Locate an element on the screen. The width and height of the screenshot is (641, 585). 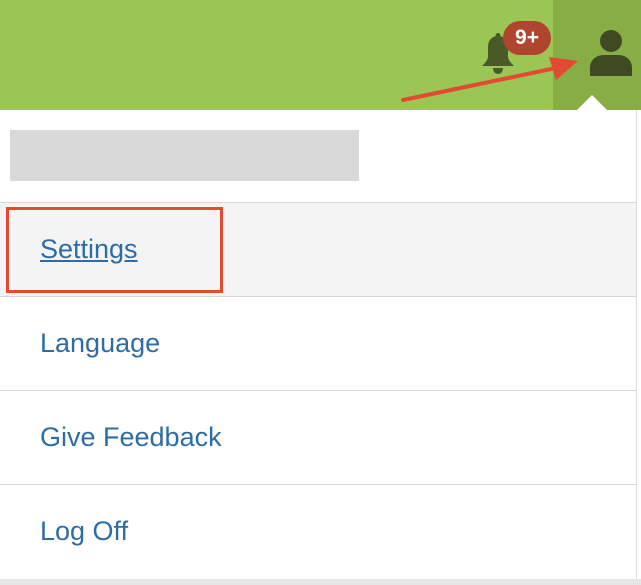
hover-gap is located at coordinates (347, 186).